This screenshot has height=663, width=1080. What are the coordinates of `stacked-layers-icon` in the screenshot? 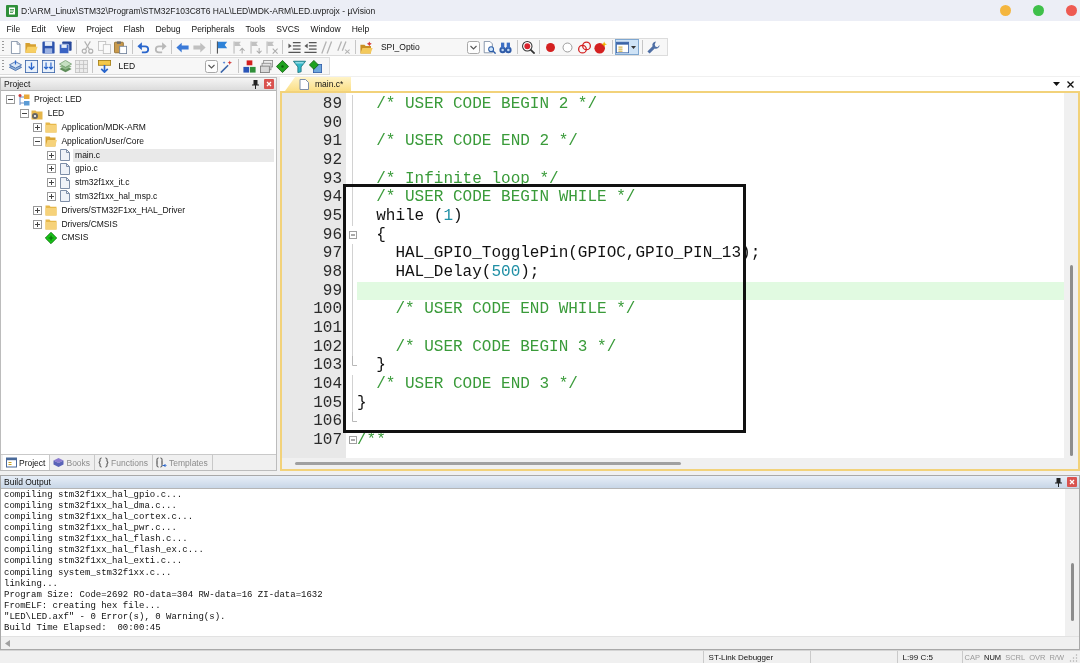 It's located at (65, 66).